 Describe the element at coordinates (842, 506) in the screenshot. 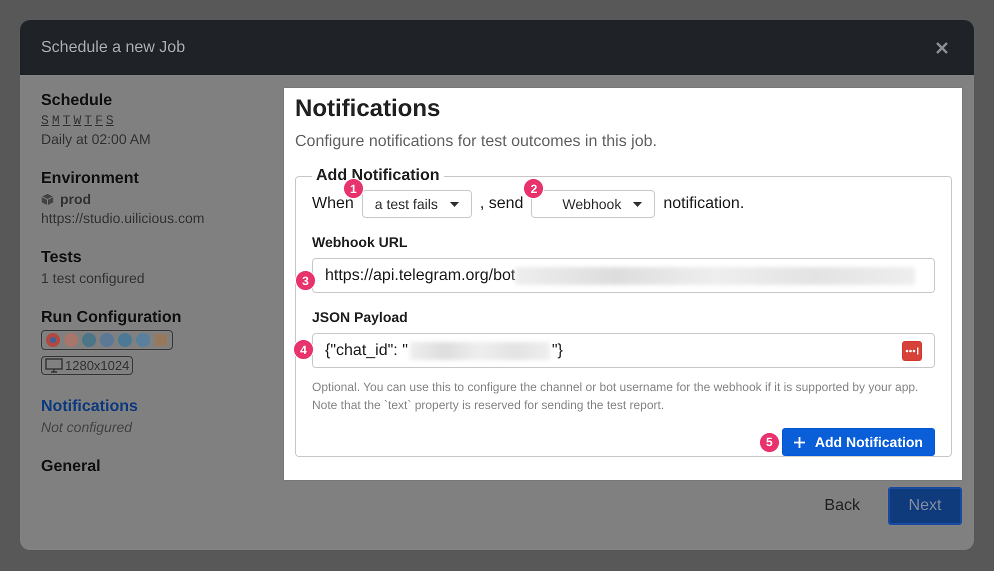

I see `back-button: Back` at that location.